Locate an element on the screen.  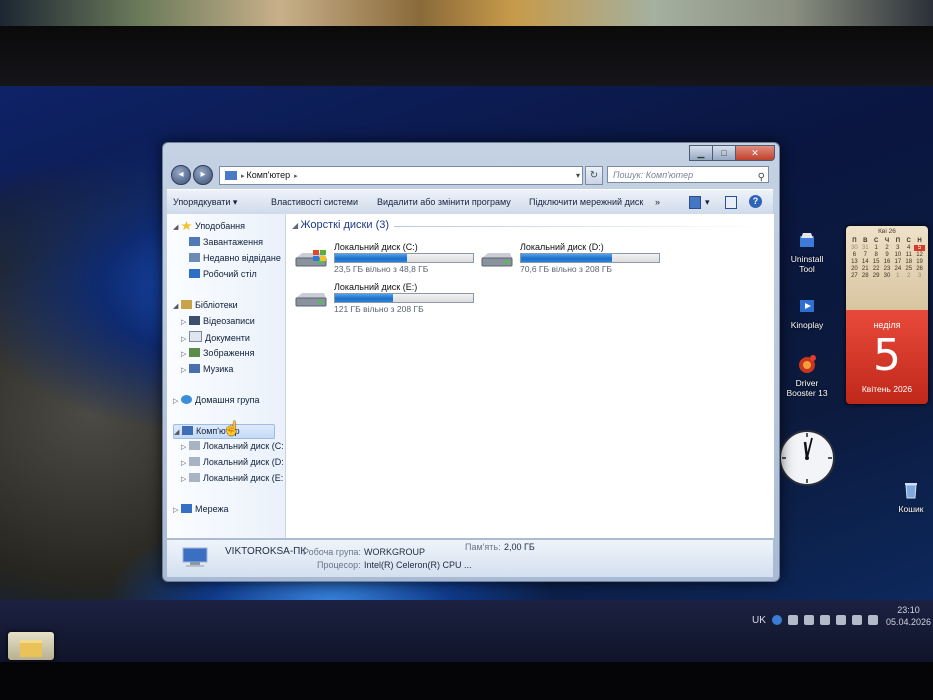
nav-drive-e: ▷ Локальний диск (E: is located at coordinates (232, 478).